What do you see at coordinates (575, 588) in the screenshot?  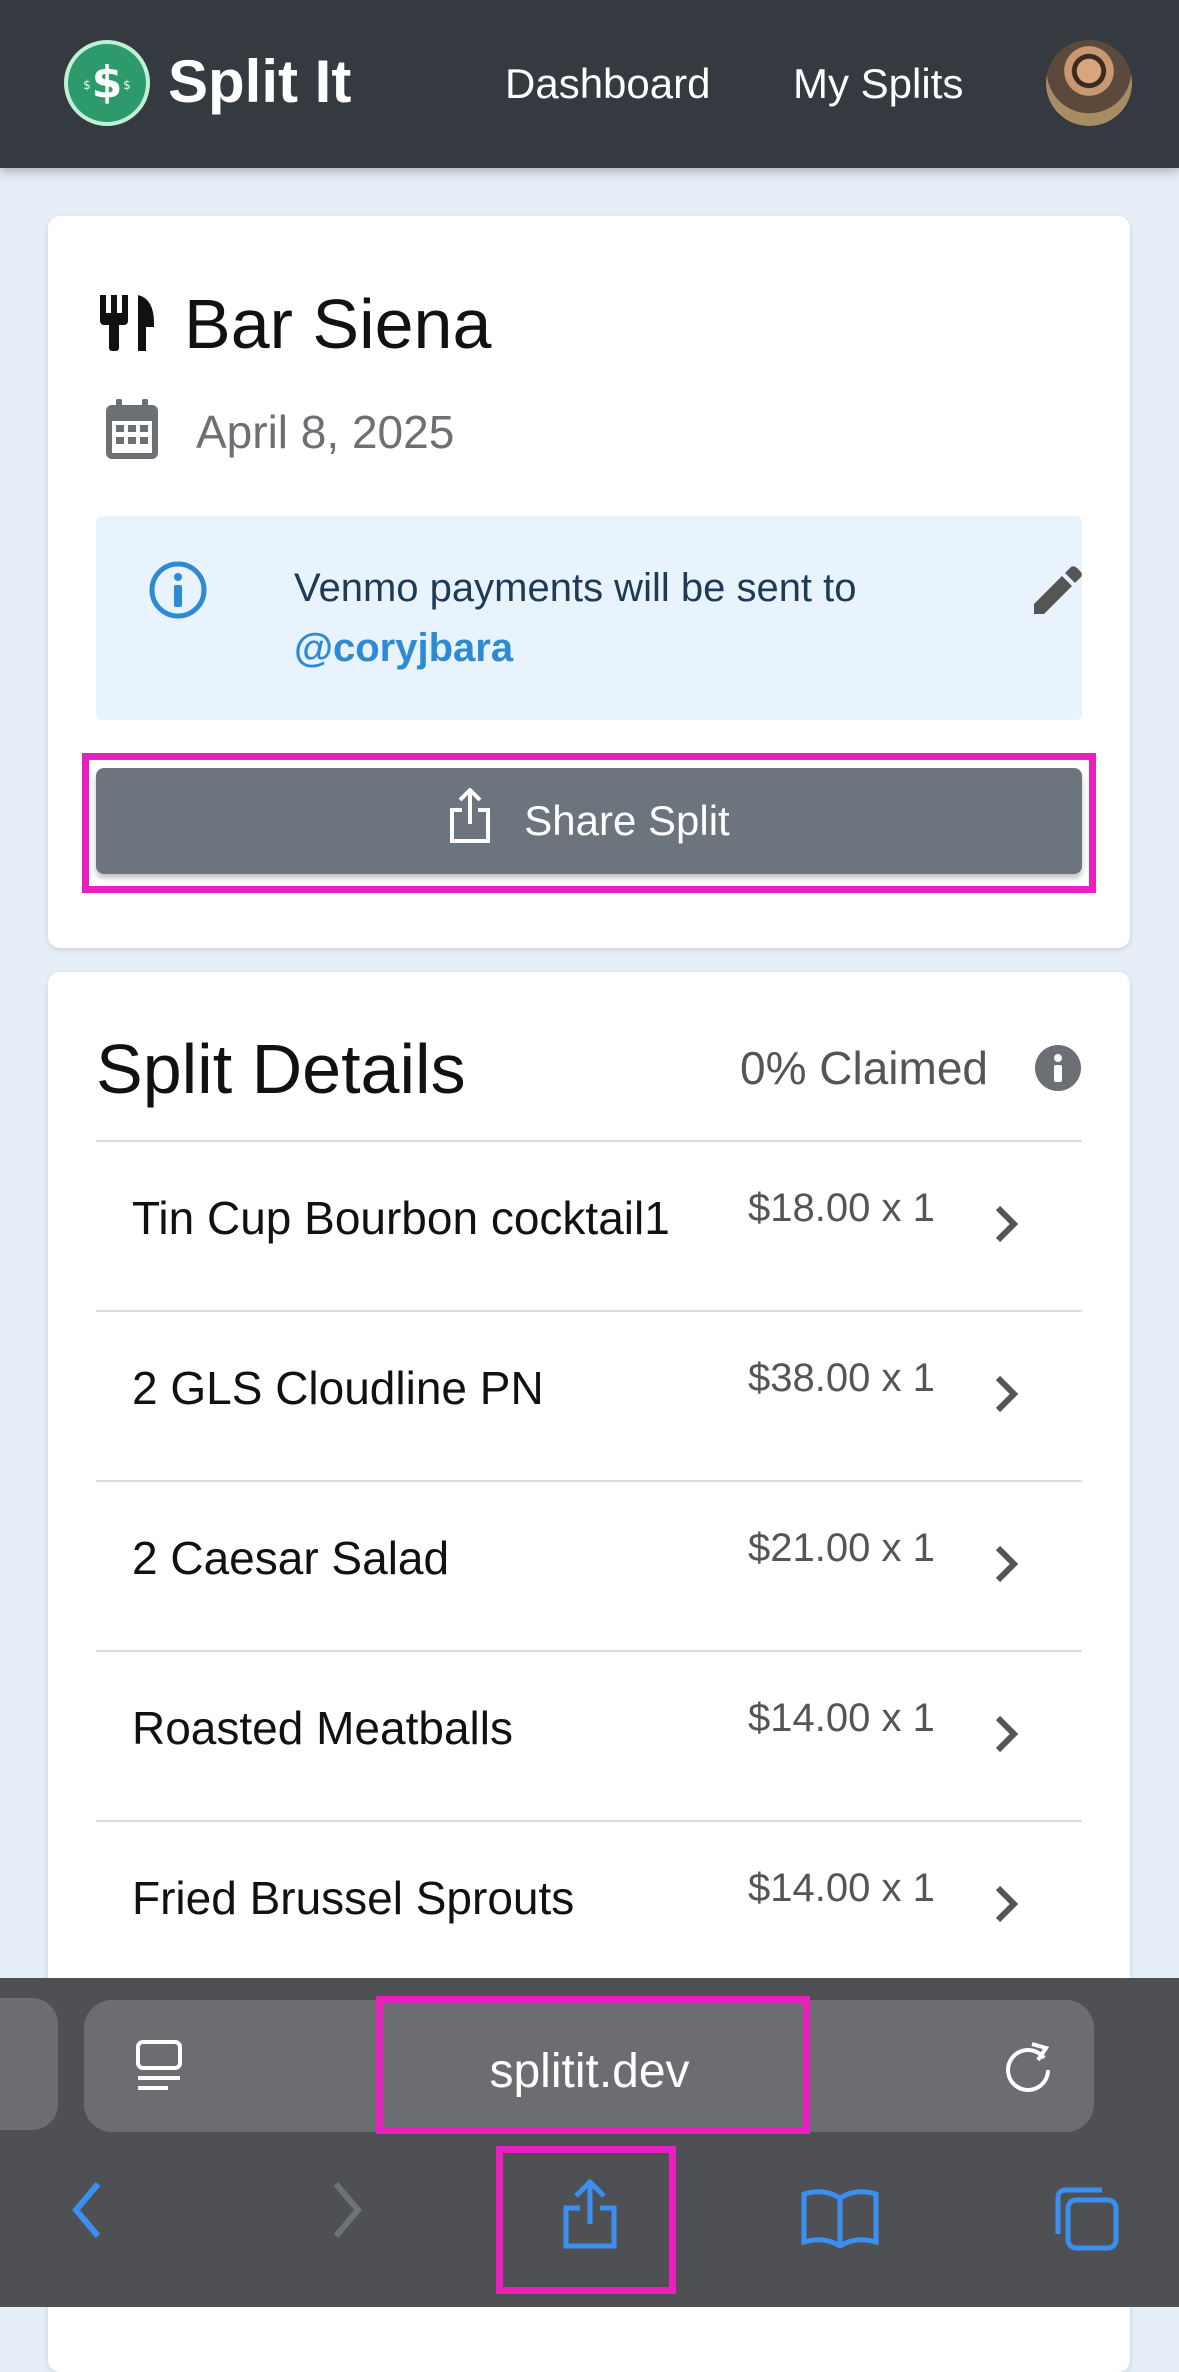 I see `venmo-info-text: Venmo payments will be sent to` at bounding box center [575, 588].